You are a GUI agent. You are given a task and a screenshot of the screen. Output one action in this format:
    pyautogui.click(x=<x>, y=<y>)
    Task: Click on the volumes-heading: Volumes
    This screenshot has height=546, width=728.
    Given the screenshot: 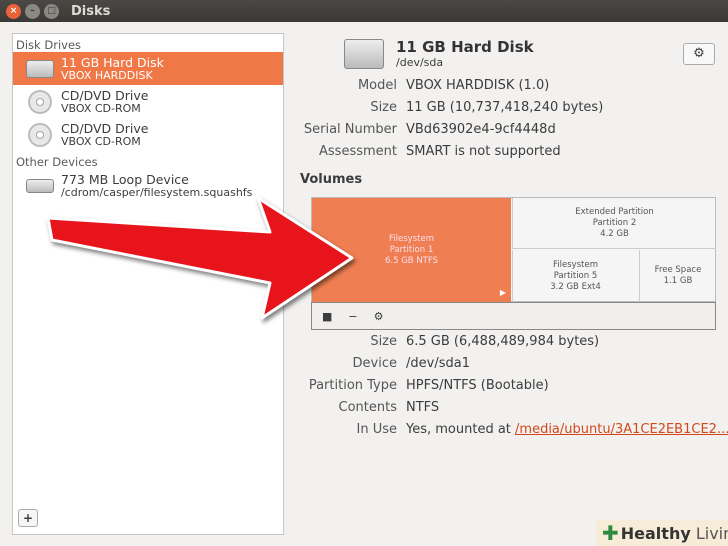 What is the action you would take?
    pyautogui.click(x=331, y=179)
    